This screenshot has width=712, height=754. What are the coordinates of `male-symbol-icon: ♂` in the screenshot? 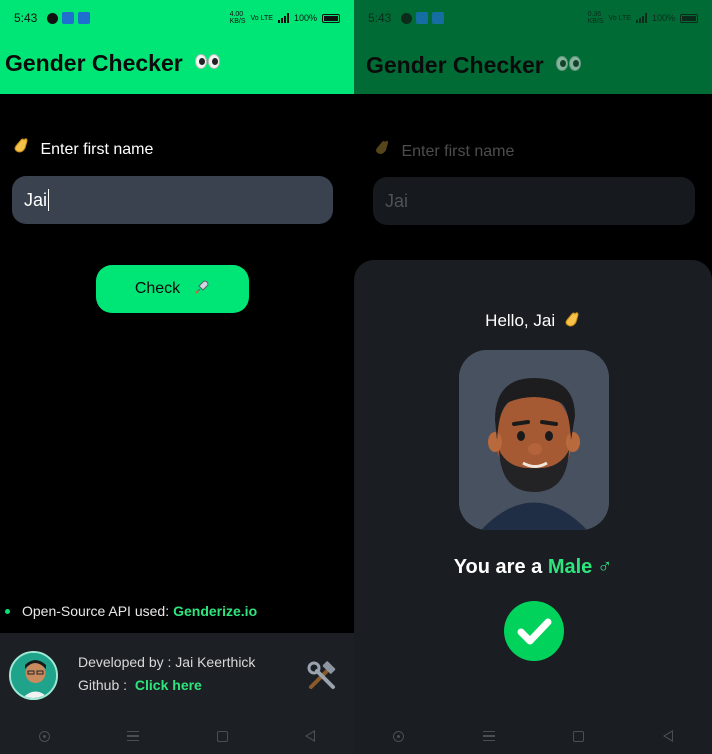 It's located at (605, 567).